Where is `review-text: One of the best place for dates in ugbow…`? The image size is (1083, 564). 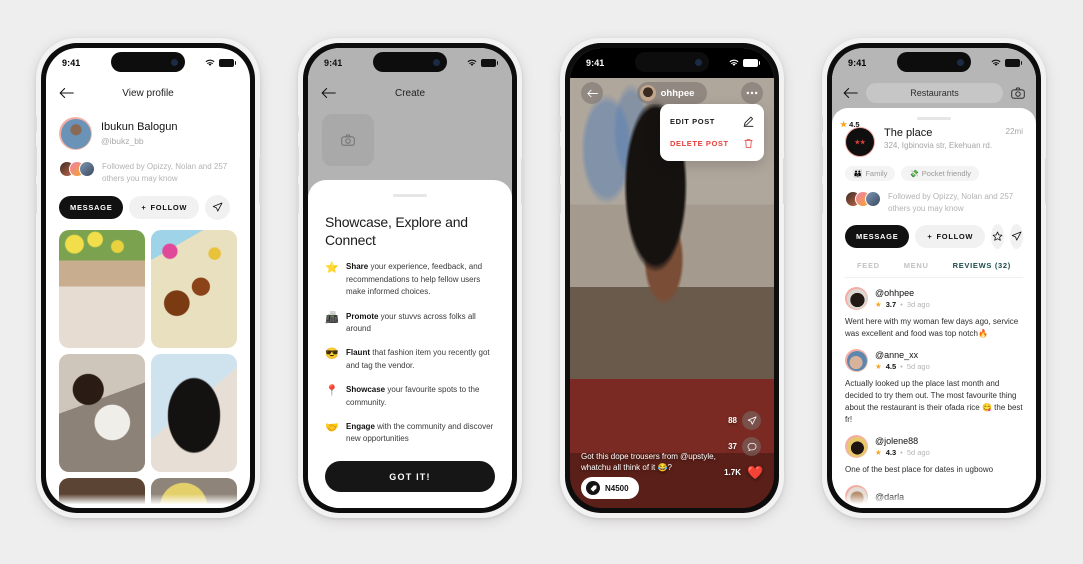
review-text: One of the best place for dates in ugbow… is located at coordinates (919, 470).